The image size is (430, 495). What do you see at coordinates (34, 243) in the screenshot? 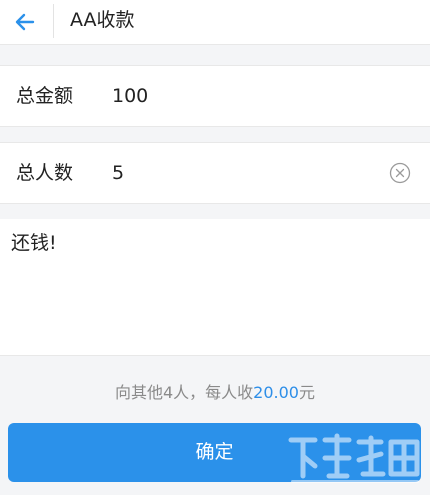
I see `memo-text: 还钱!` at bounding box center [34, 243].